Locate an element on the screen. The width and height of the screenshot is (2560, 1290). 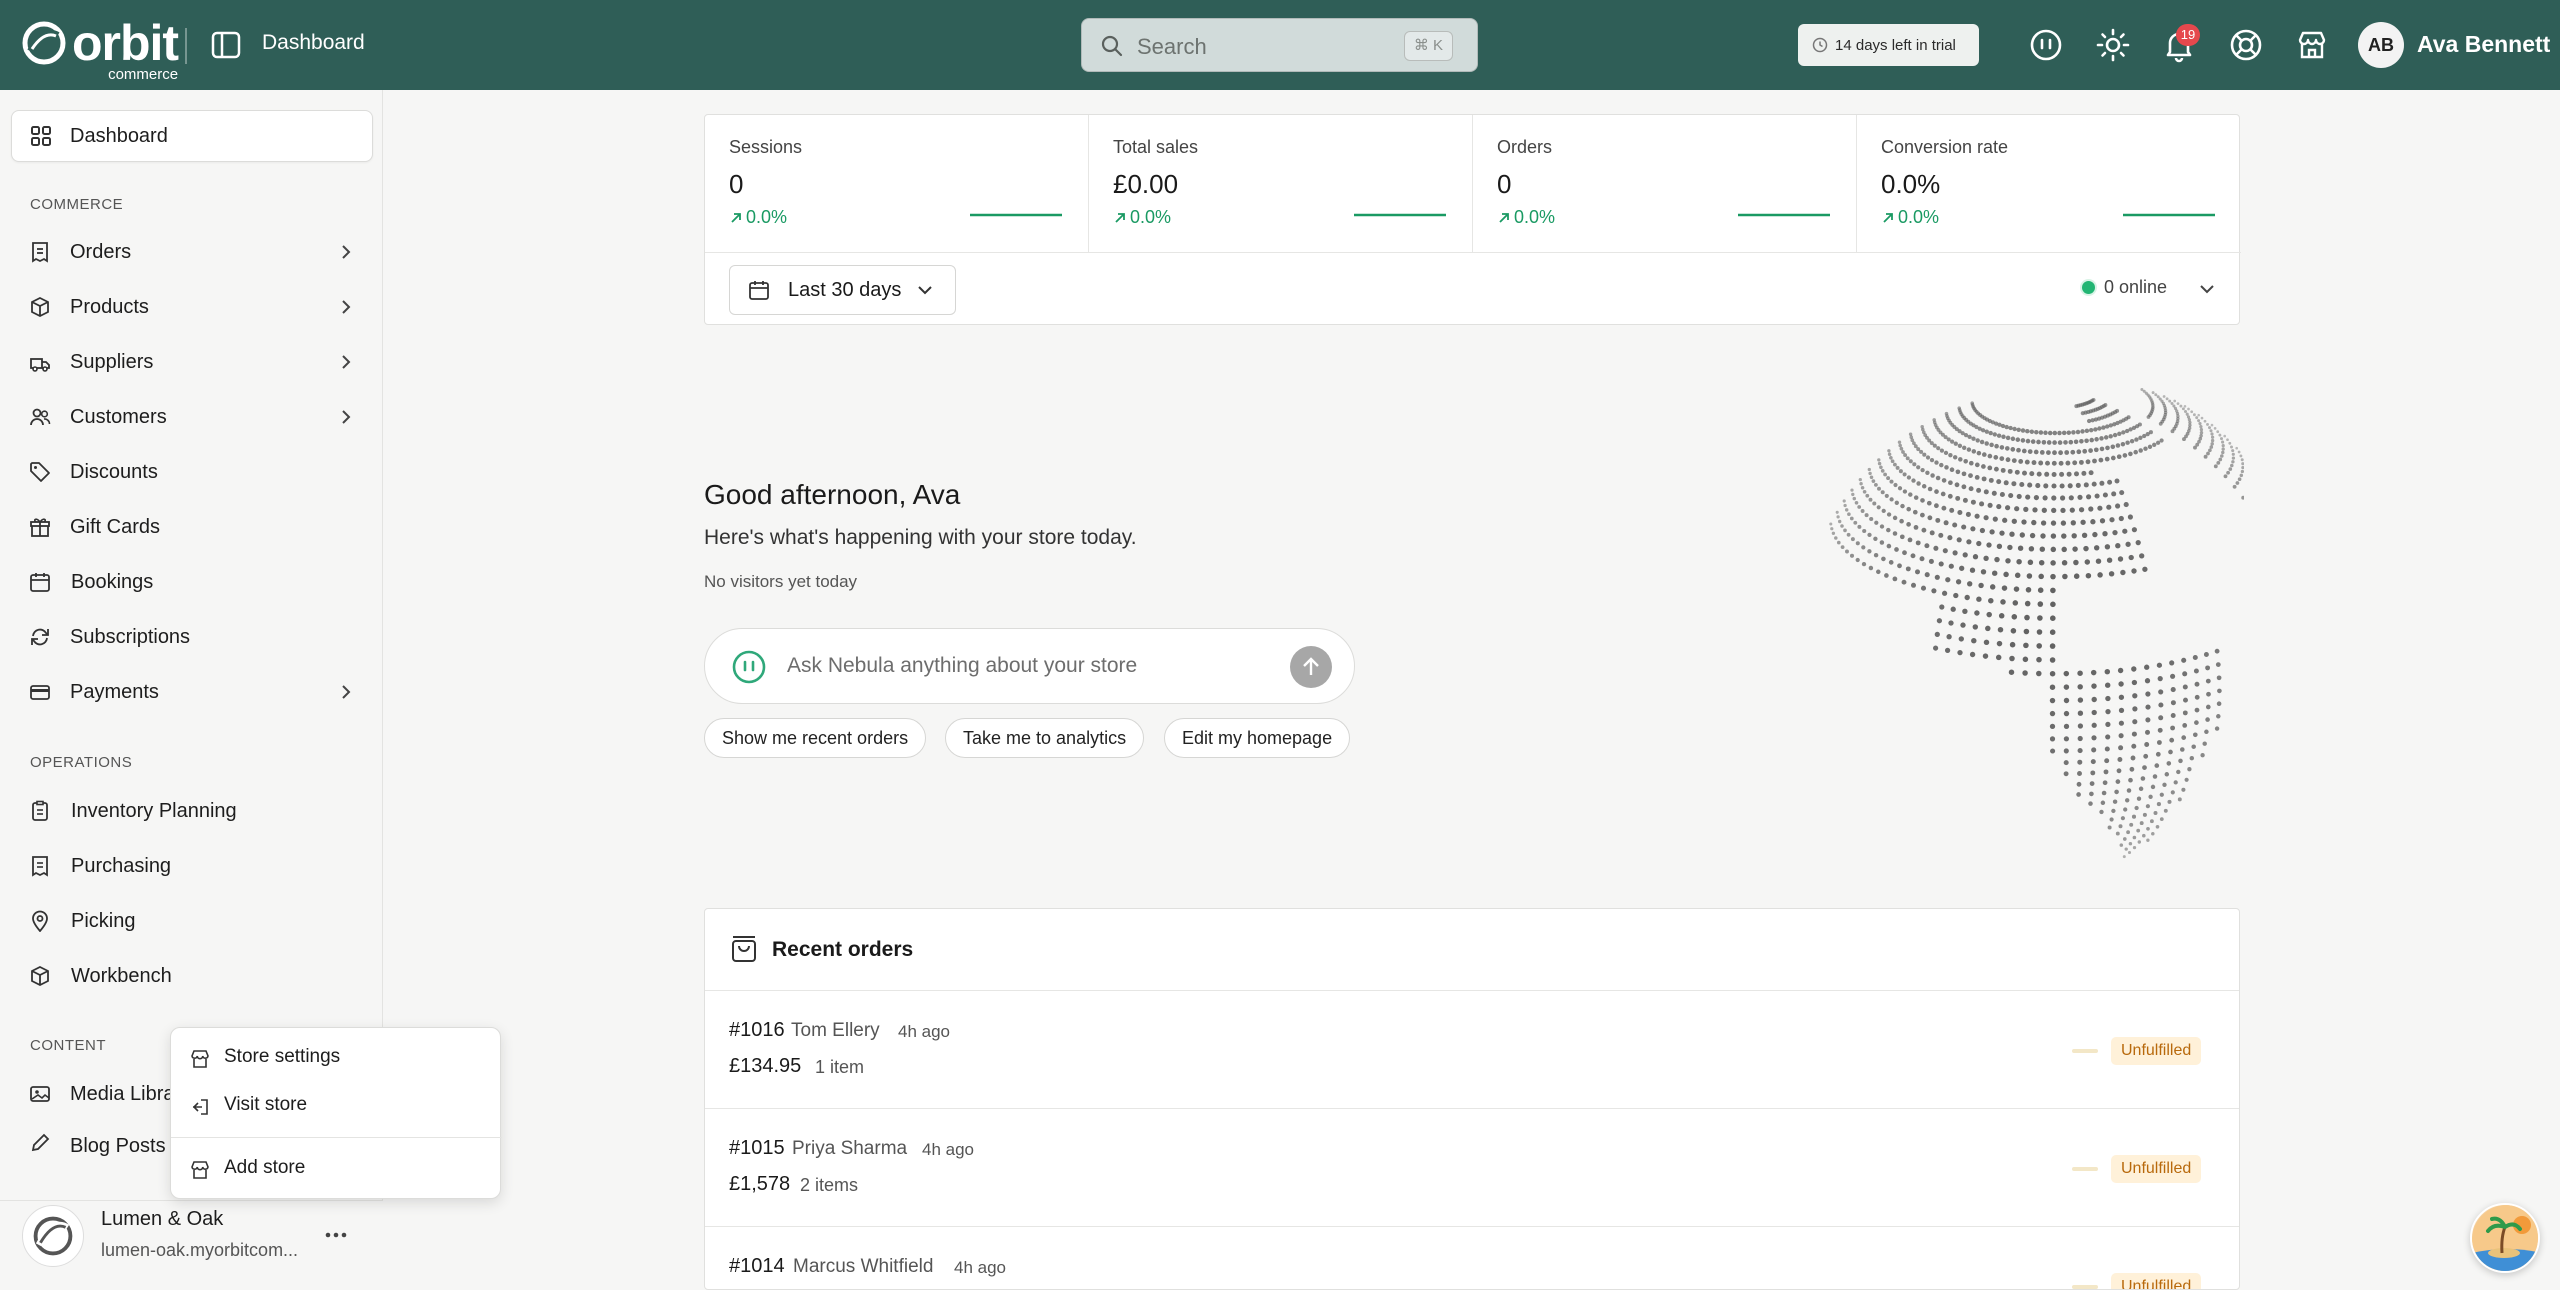
add-store-item: Add store is located at coordinates (336, 1168).